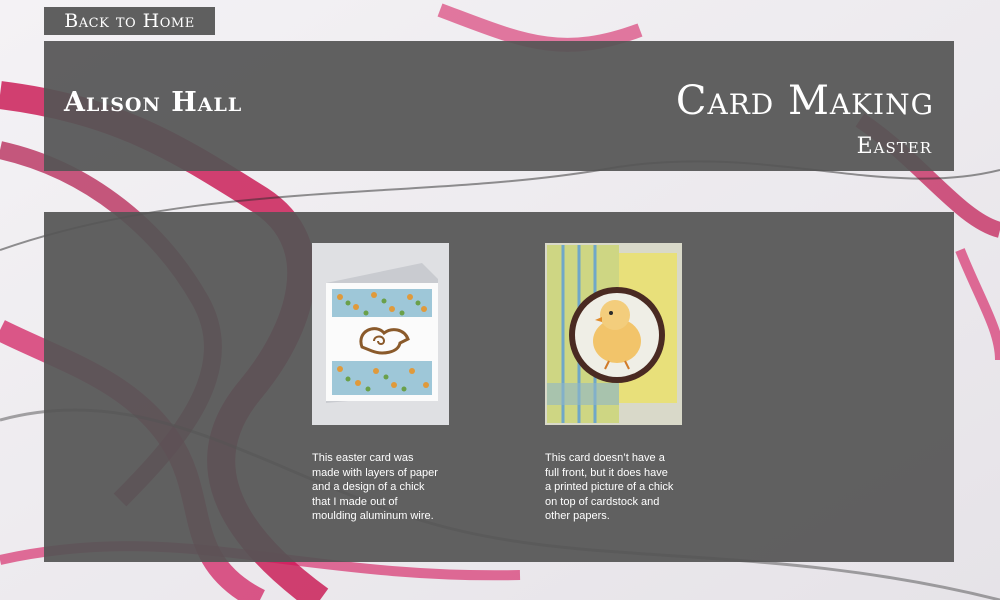 This screenshot has height=600, width=1000. Describe the element at coordinates (613, 334) in the screenshot. I see `printed-chick-card-photo` at that location.